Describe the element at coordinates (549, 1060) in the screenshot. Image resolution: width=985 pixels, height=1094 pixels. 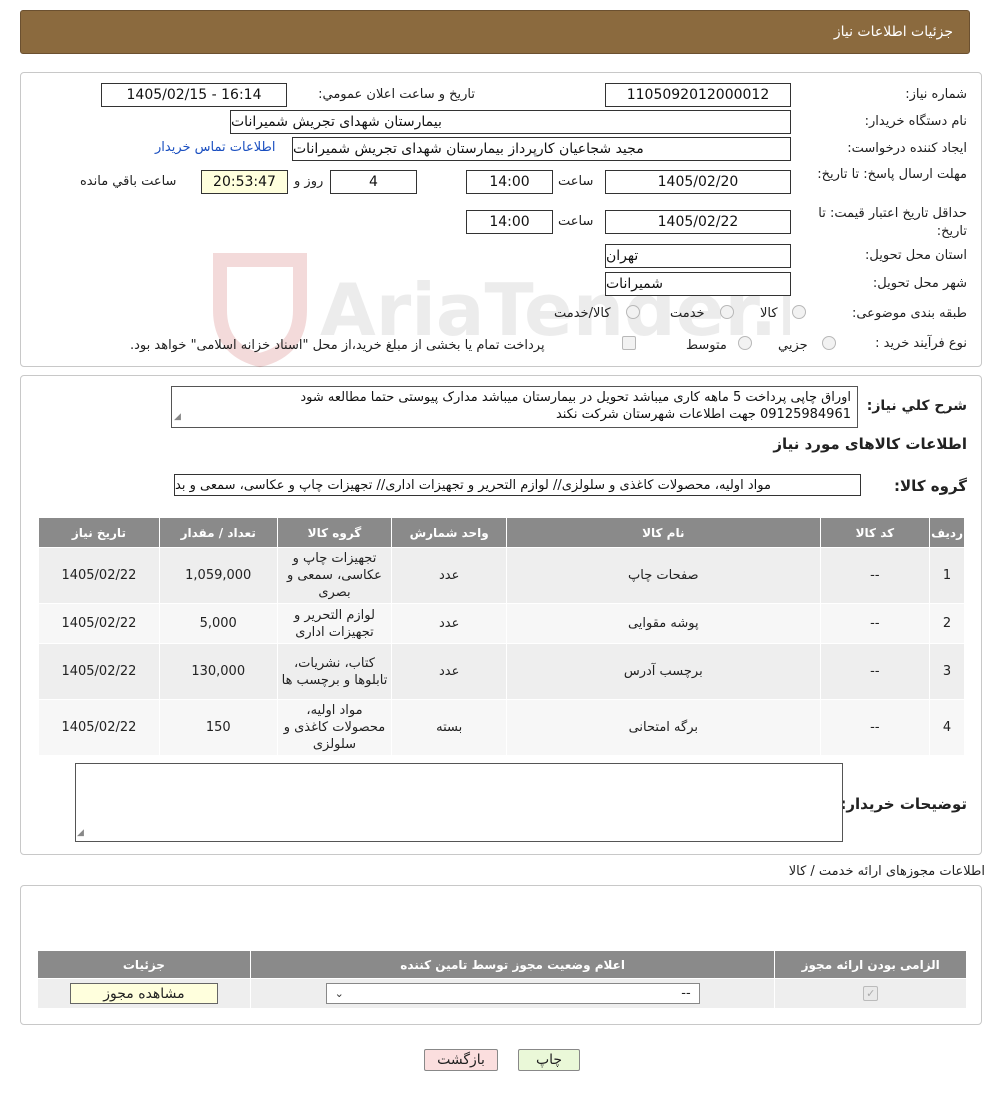
I see `print-button: چاپ` at that location.